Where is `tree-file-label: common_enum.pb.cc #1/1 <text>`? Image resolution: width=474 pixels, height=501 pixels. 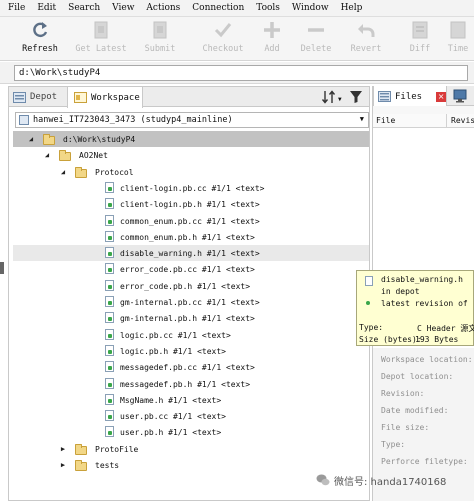 tree-file-label: common_enum.pb.cc #1/1 <text> is located at coordinates (190, 221).